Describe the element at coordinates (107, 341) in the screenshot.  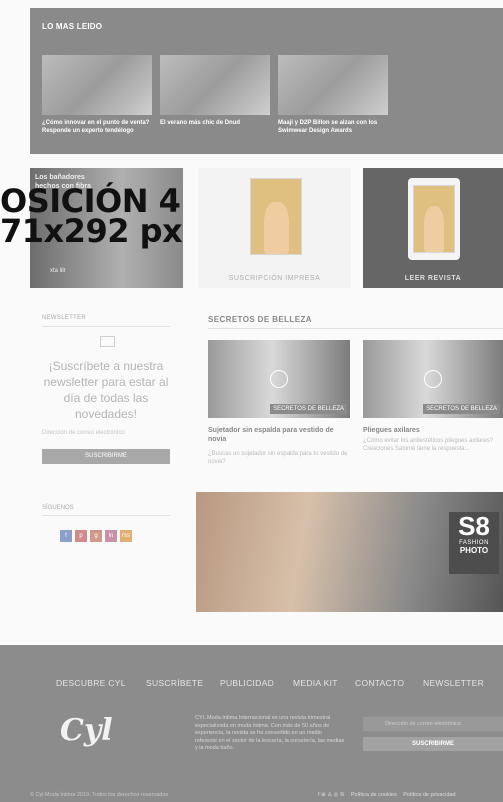
I see `mail-icon` at that location.